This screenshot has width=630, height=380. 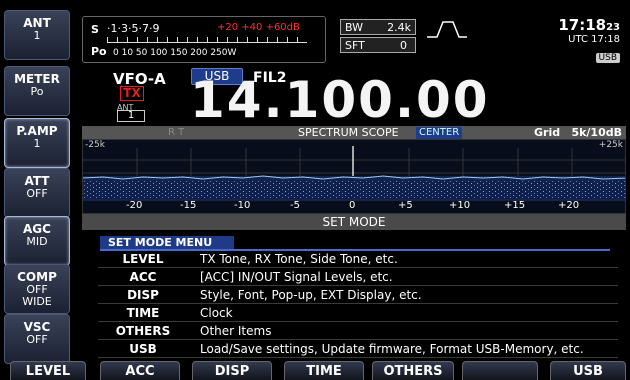 I want to click on menu-item-acc: ACC [ACC] IN/OUT Signal Levels, etc., so click(x=358, y=277).